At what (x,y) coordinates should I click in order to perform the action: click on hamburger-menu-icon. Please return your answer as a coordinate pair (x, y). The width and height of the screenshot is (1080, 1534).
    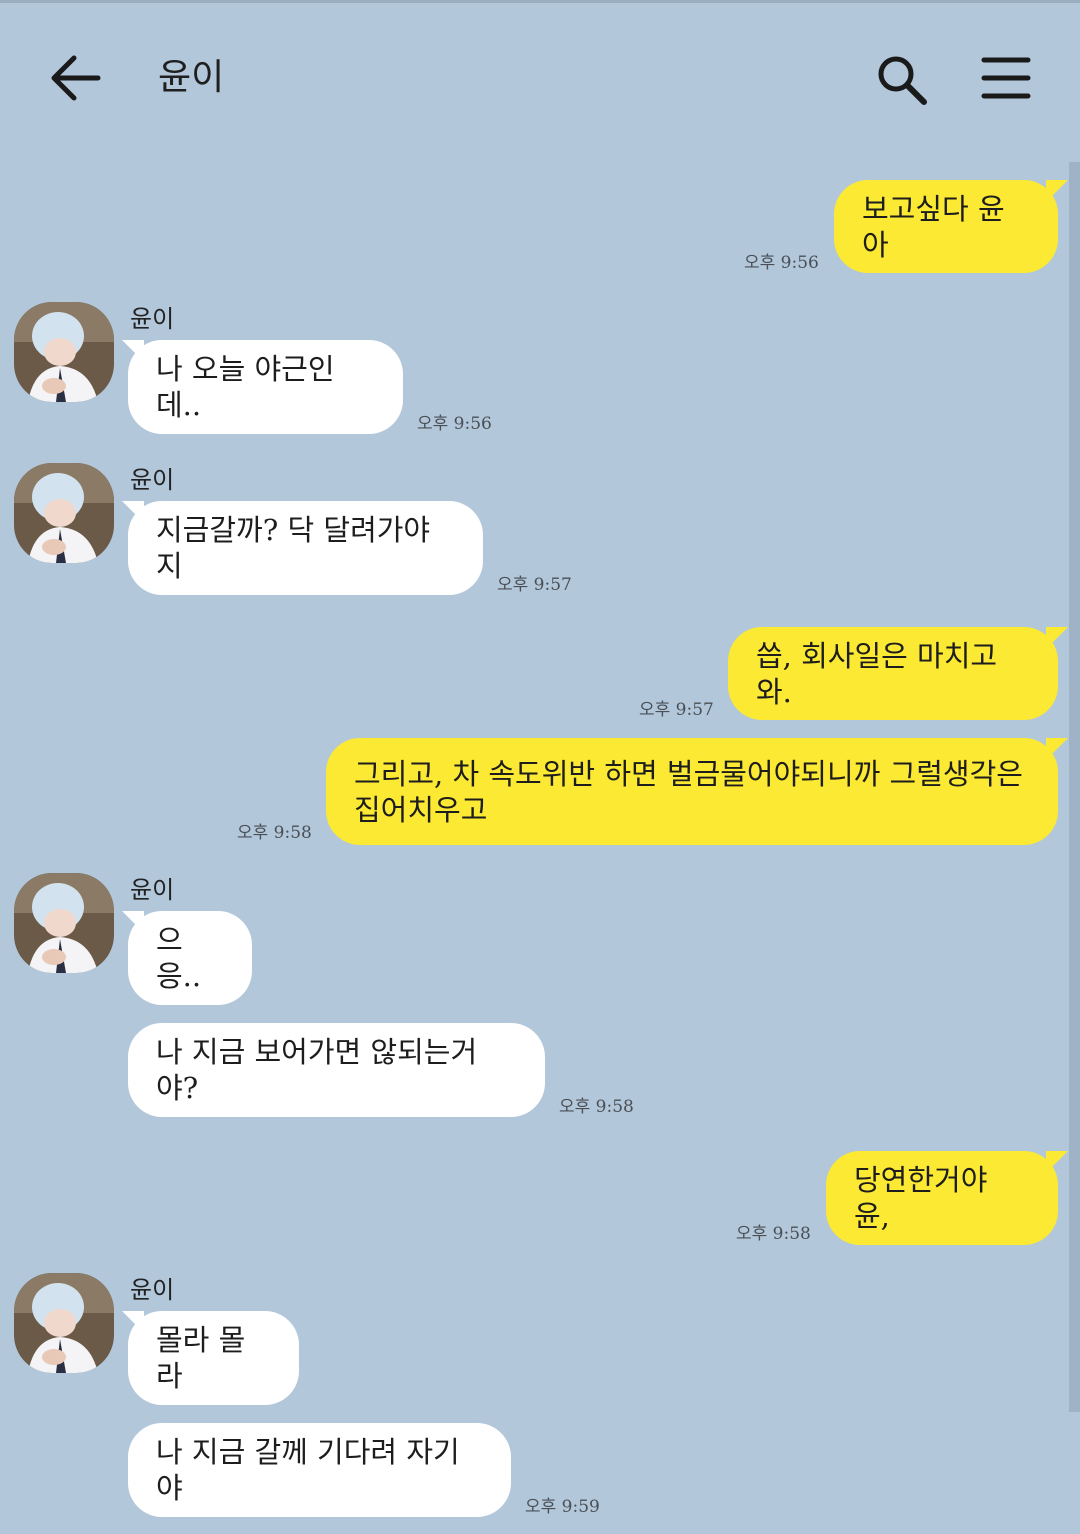
    Looking at the image, I should click on (1006, 78).